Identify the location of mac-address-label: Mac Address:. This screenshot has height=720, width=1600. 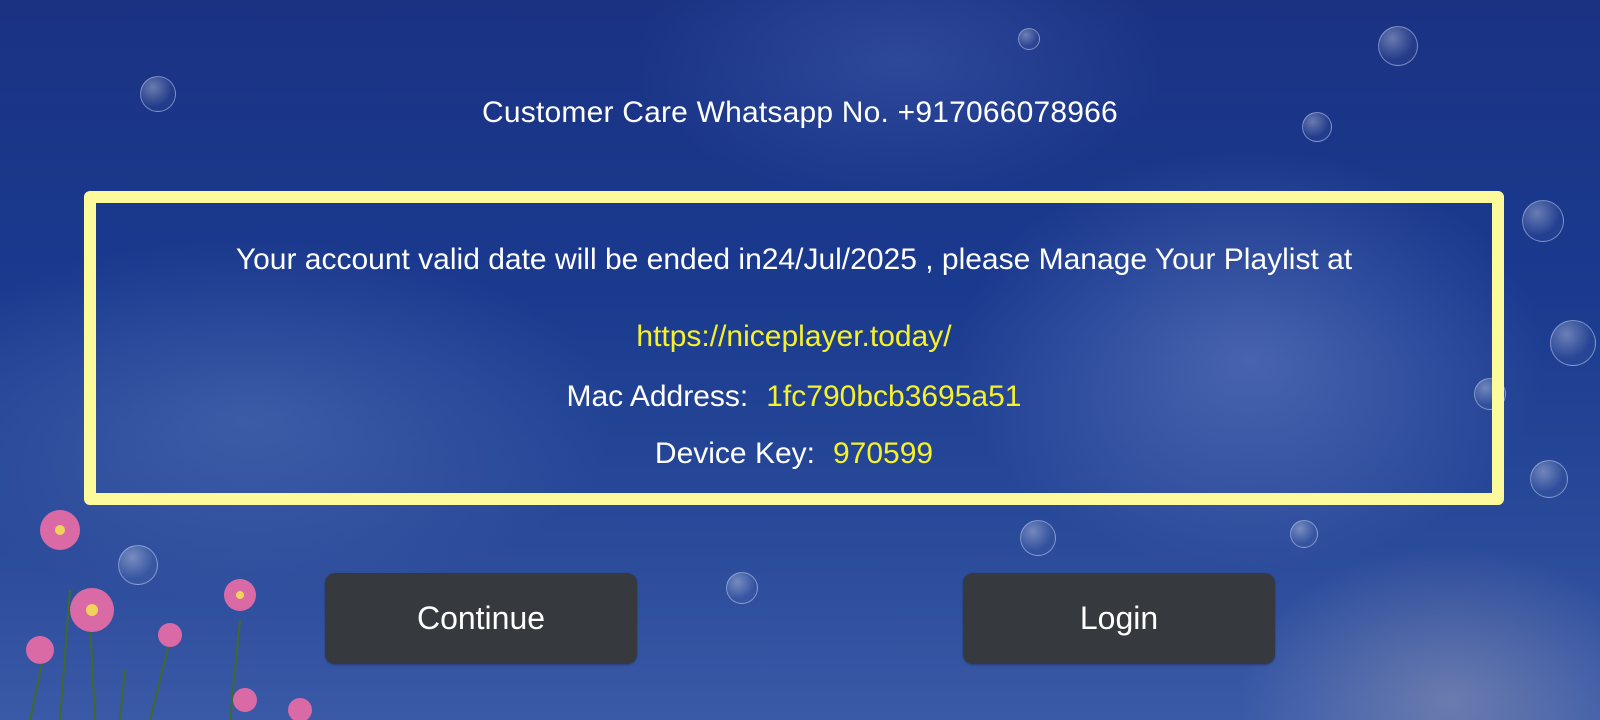
(657, 396).